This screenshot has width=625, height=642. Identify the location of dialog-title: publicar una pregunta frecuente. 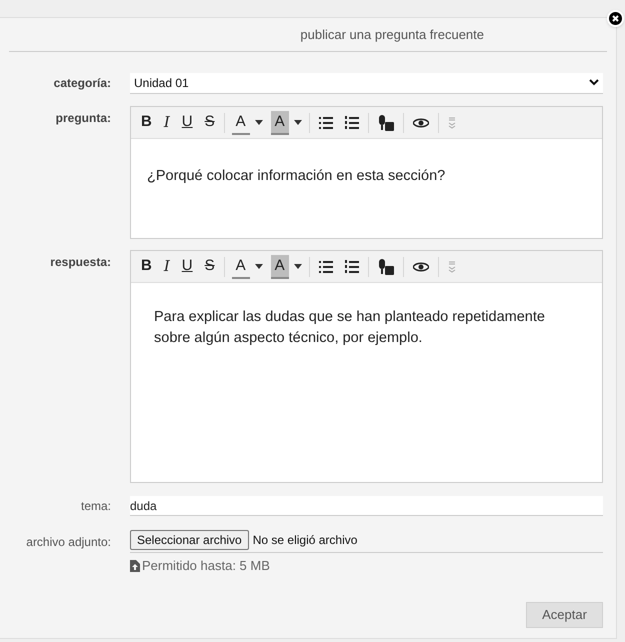
(392, 35).